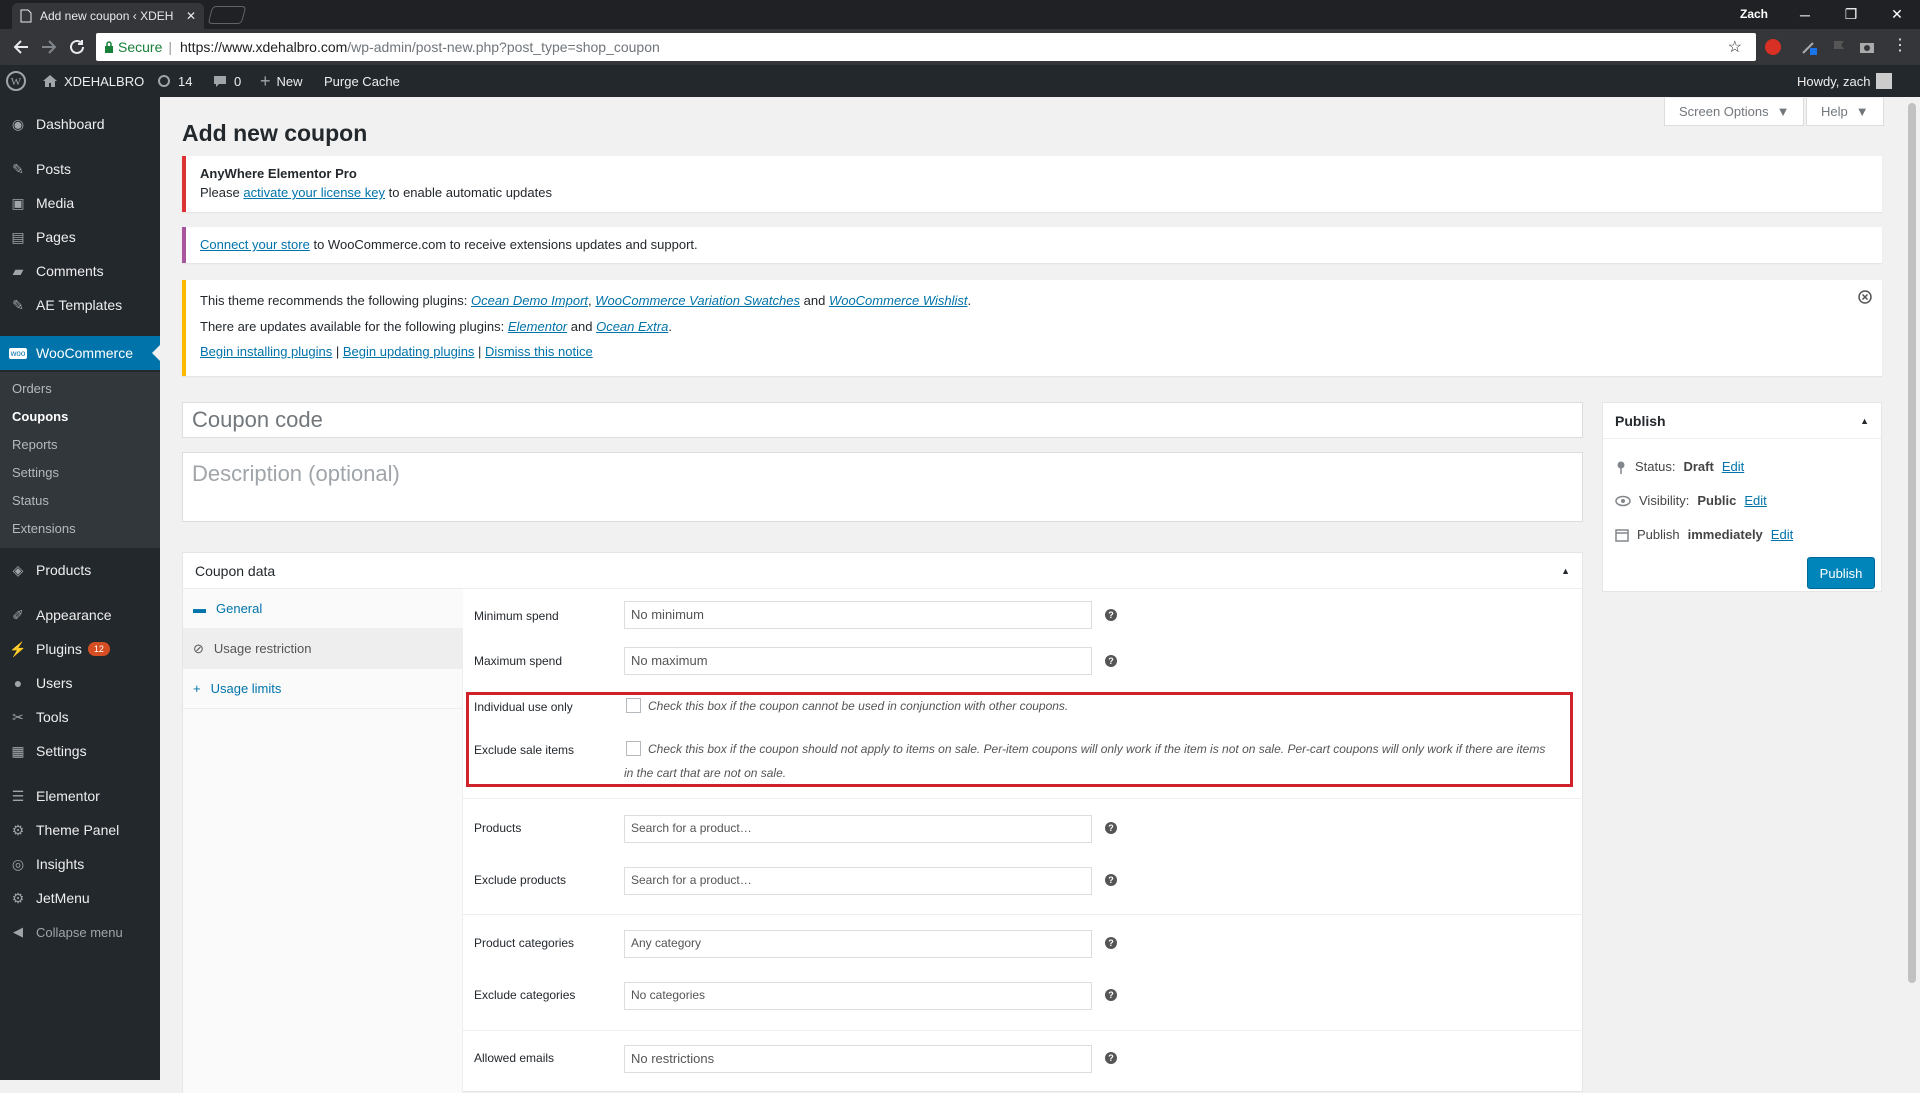  What do you see at coordinates (80, 169) in the screenshot?
I see `sidebar-item-posts: ✎ Posts` at bounding box center [80, 169].